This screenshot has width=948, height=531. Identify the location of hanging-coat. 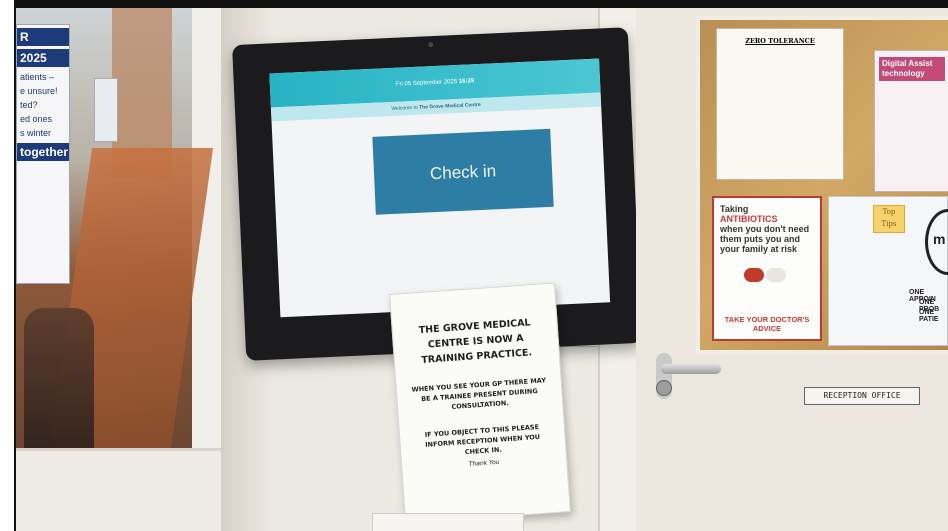
(59, 378).